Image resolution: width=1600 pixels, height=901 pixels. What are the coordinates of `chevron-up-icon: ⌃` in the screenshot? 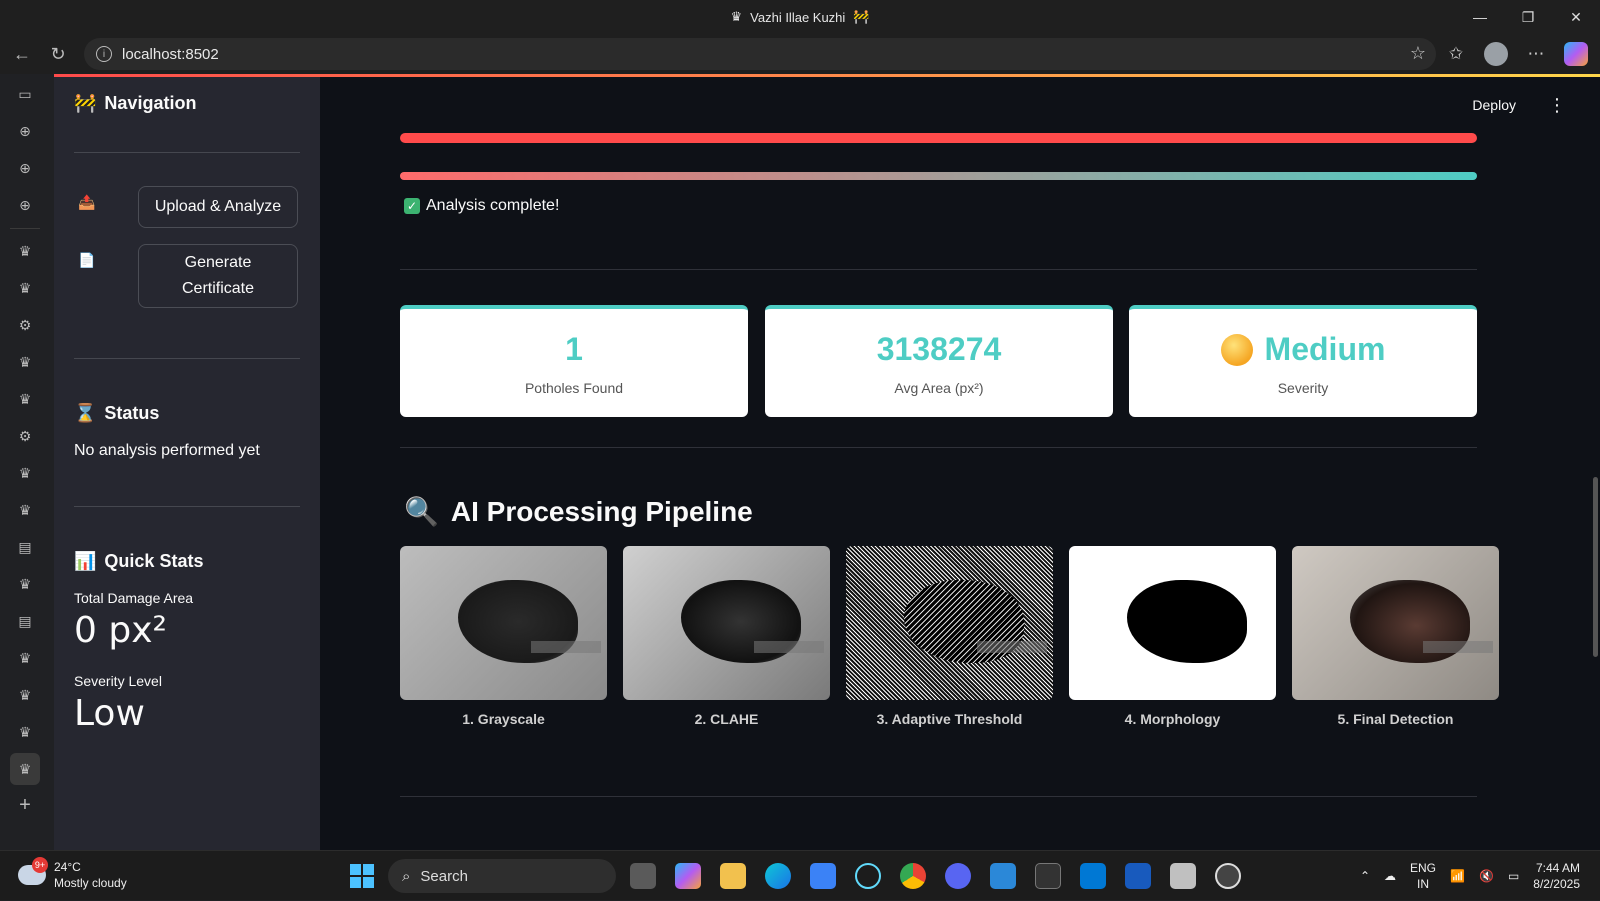 It's located at (1365, 876).